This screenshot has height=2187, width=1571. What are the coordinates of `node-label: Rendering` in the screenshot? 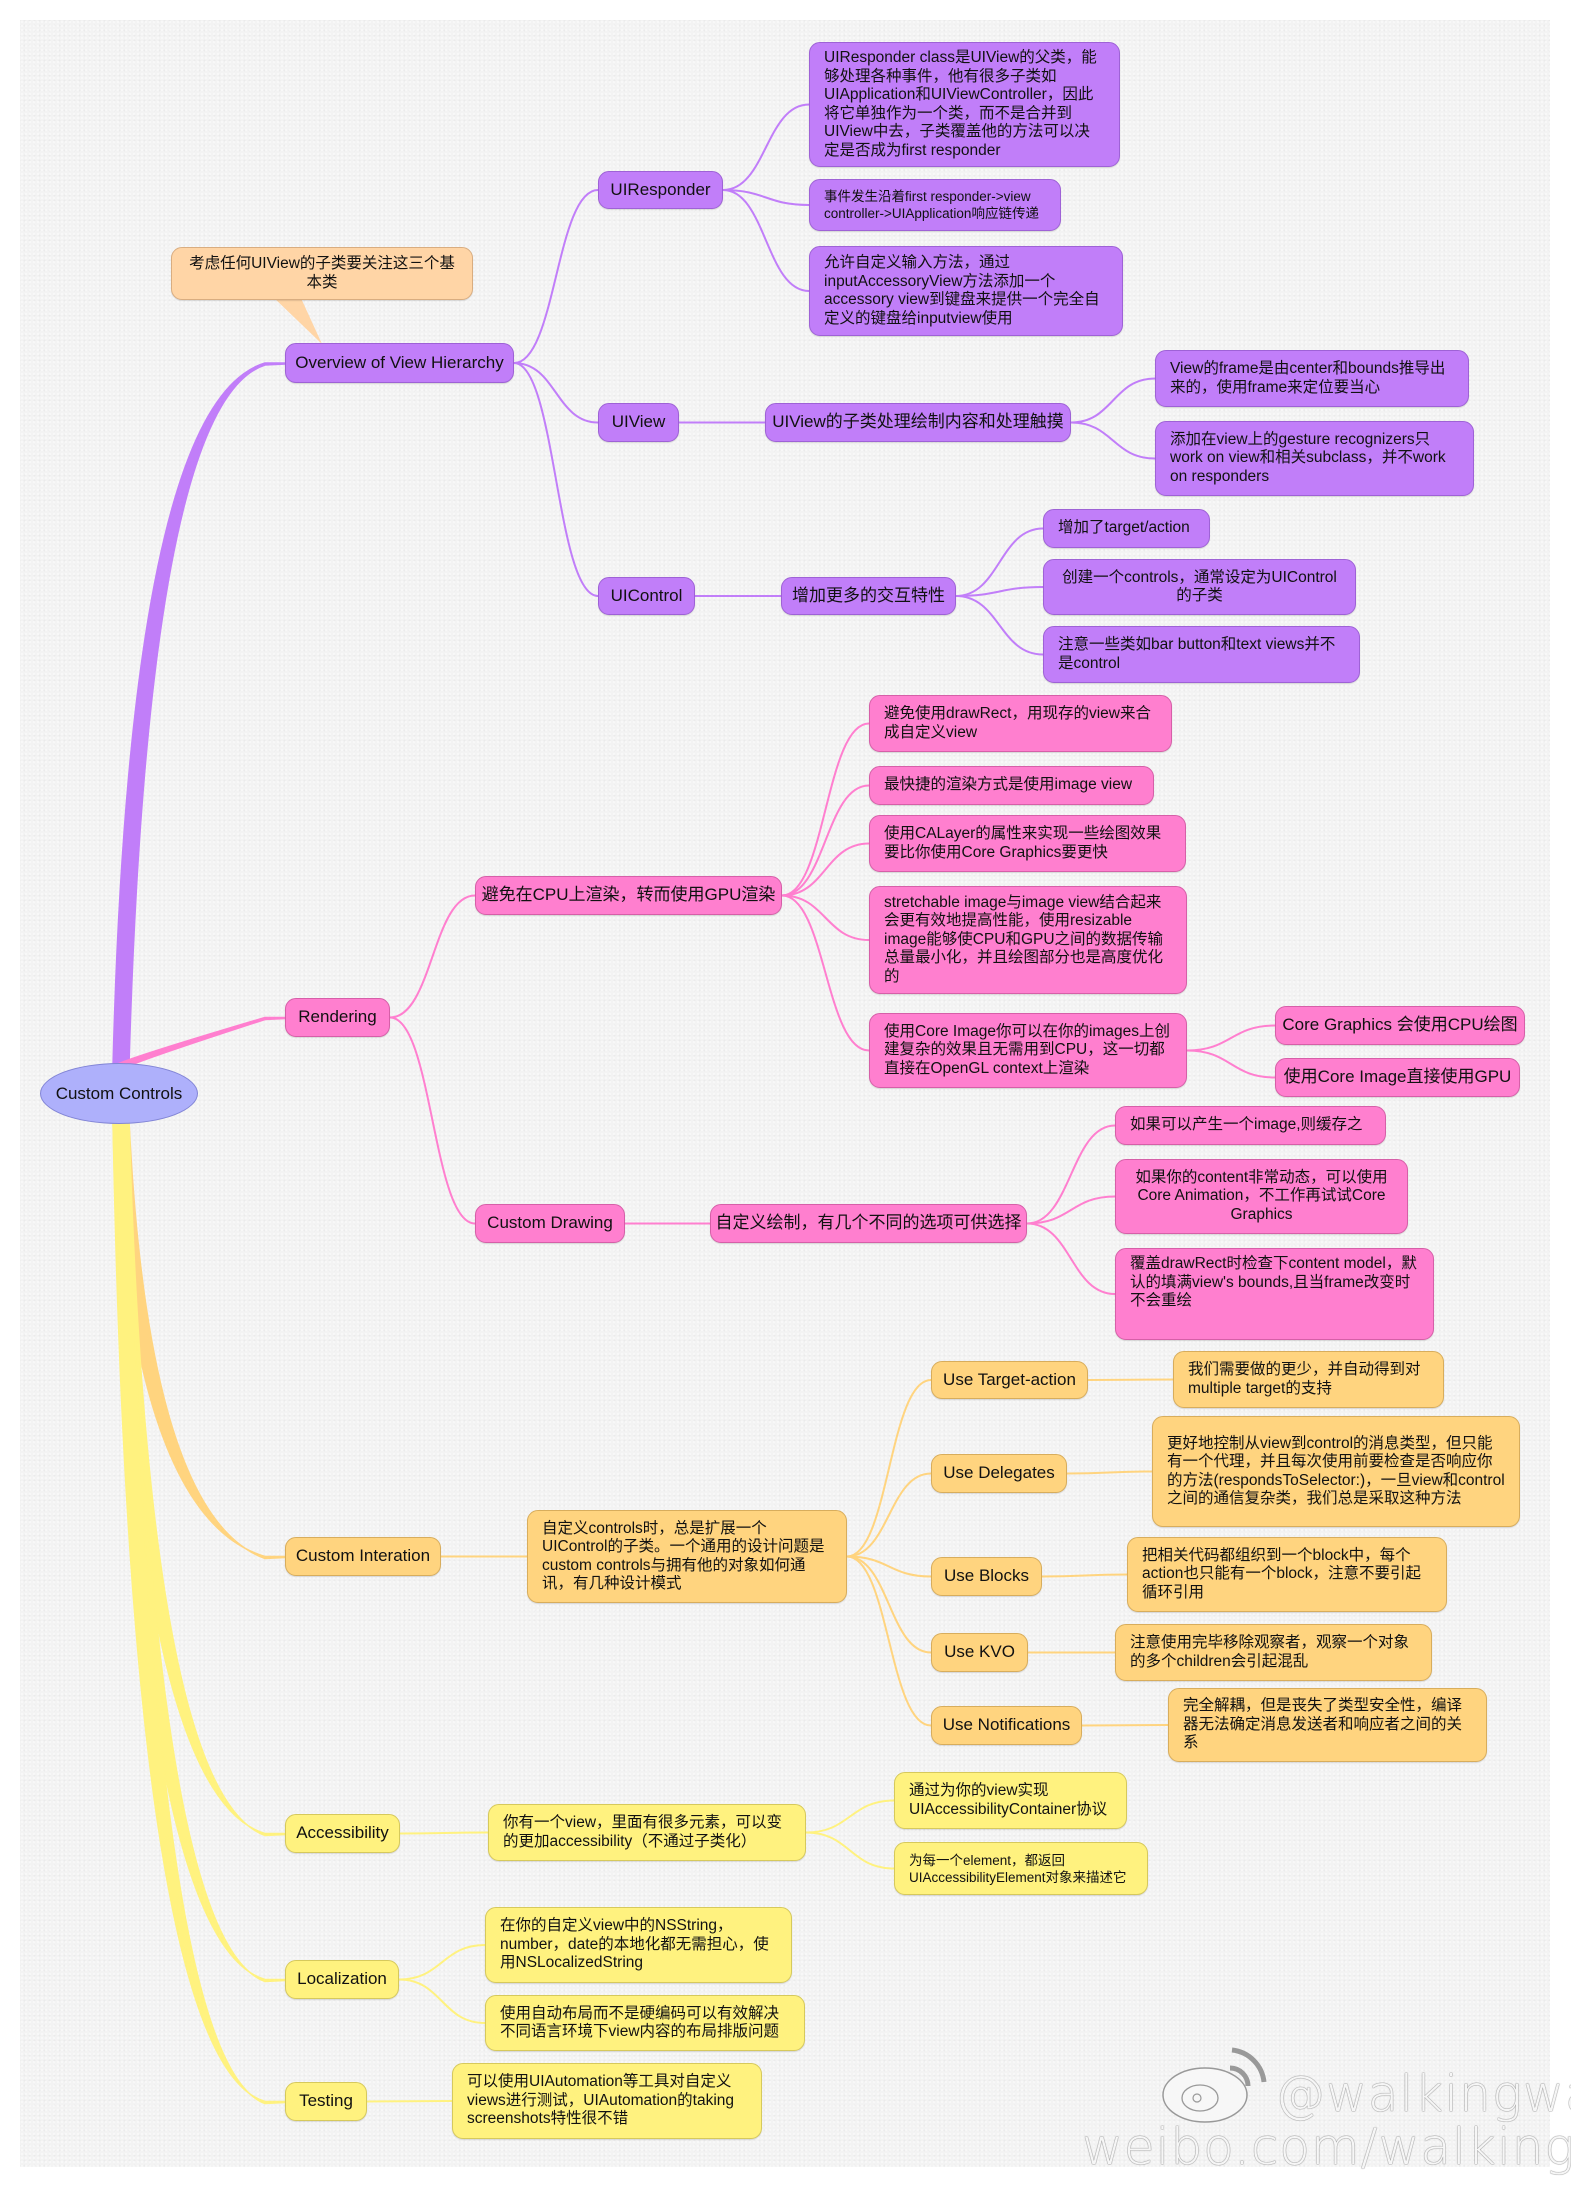 It's located at (337, 1017).